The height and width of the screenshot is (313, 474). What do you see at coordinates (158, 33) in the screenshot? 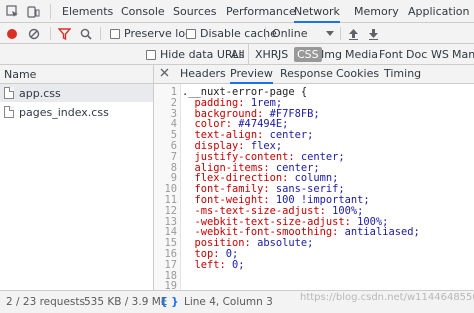
I see `preserve-log-label: Preserve log` at bounding box center [158, 33].